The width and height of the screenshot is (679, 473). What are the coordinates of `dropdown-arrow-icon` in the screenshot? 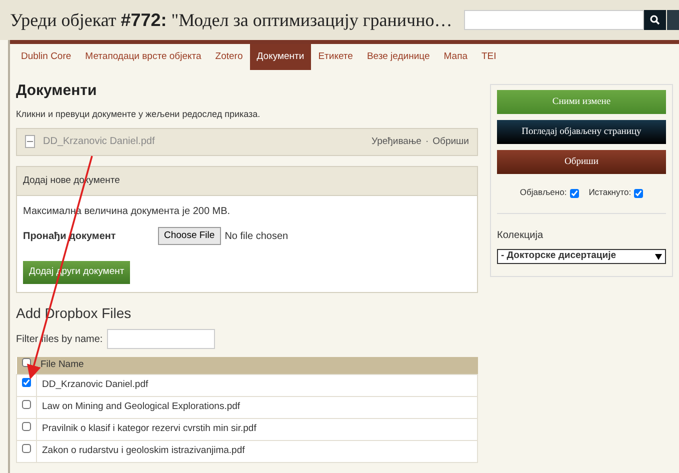 It's located at (658, 257).